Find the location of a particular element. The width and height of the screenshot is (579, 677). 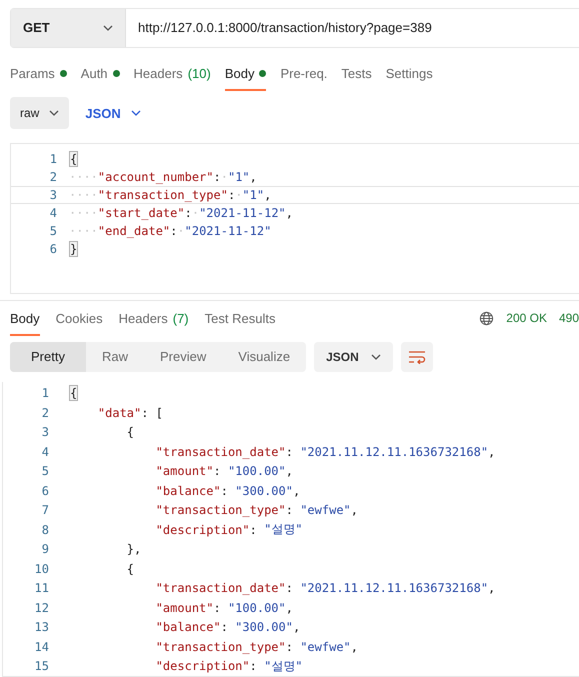

globe-icon is located at coordinates (486, 318).